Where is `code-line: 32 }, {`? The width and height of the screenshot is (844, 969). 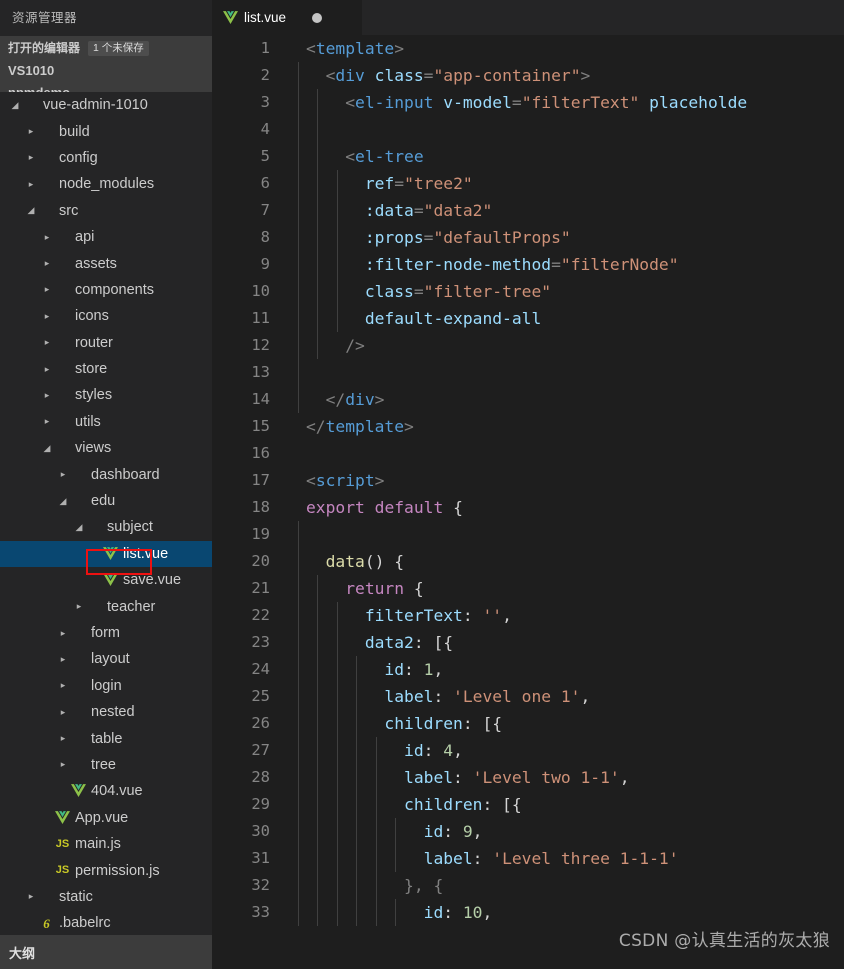
code-line: 32 }, { is located at coordinates (528, 885).